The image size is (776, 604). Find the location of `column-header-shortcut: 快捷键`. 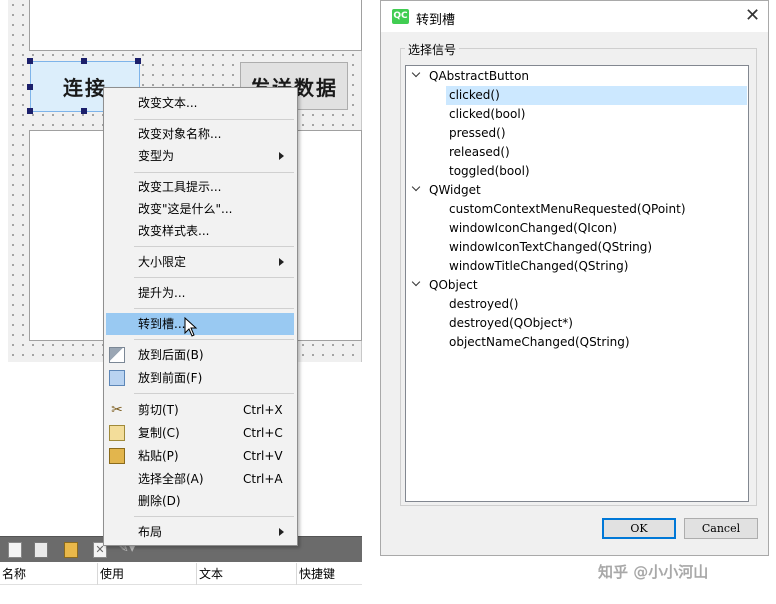

column-header-shortcut: 快捷键 is located at coordinates (329, 574).